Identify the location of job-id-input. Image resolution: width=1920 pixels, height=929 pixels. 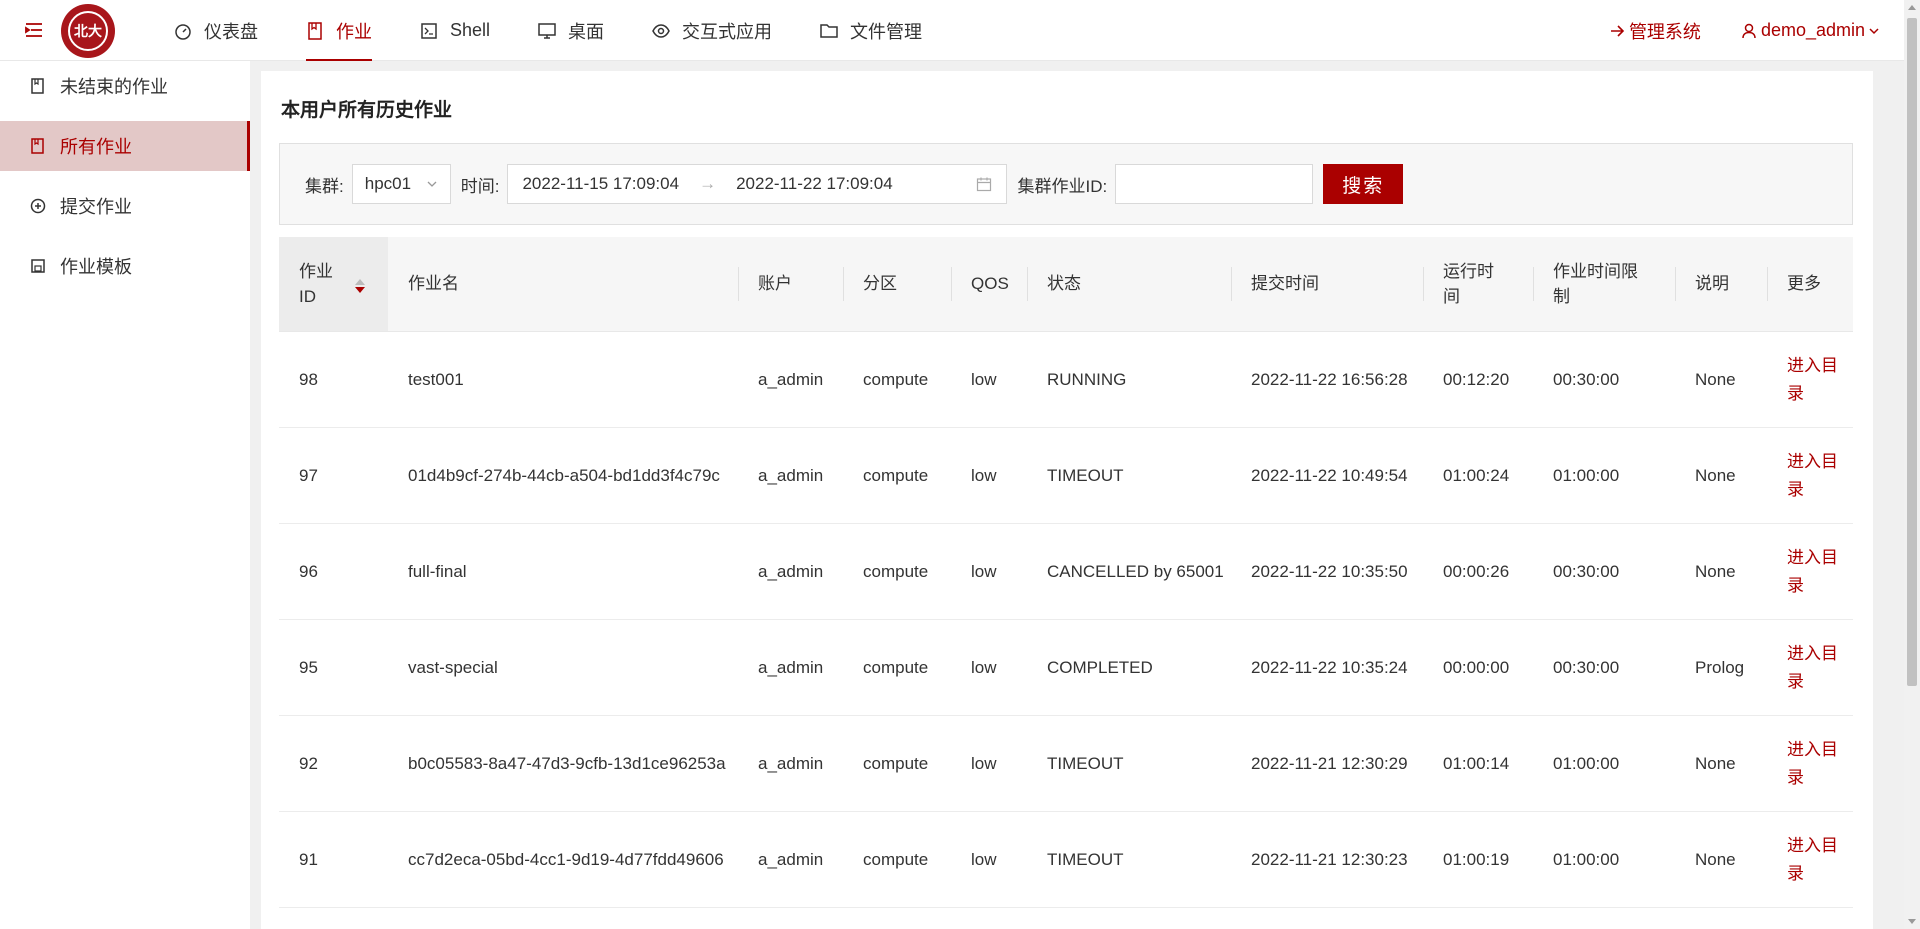
(1214, 184).